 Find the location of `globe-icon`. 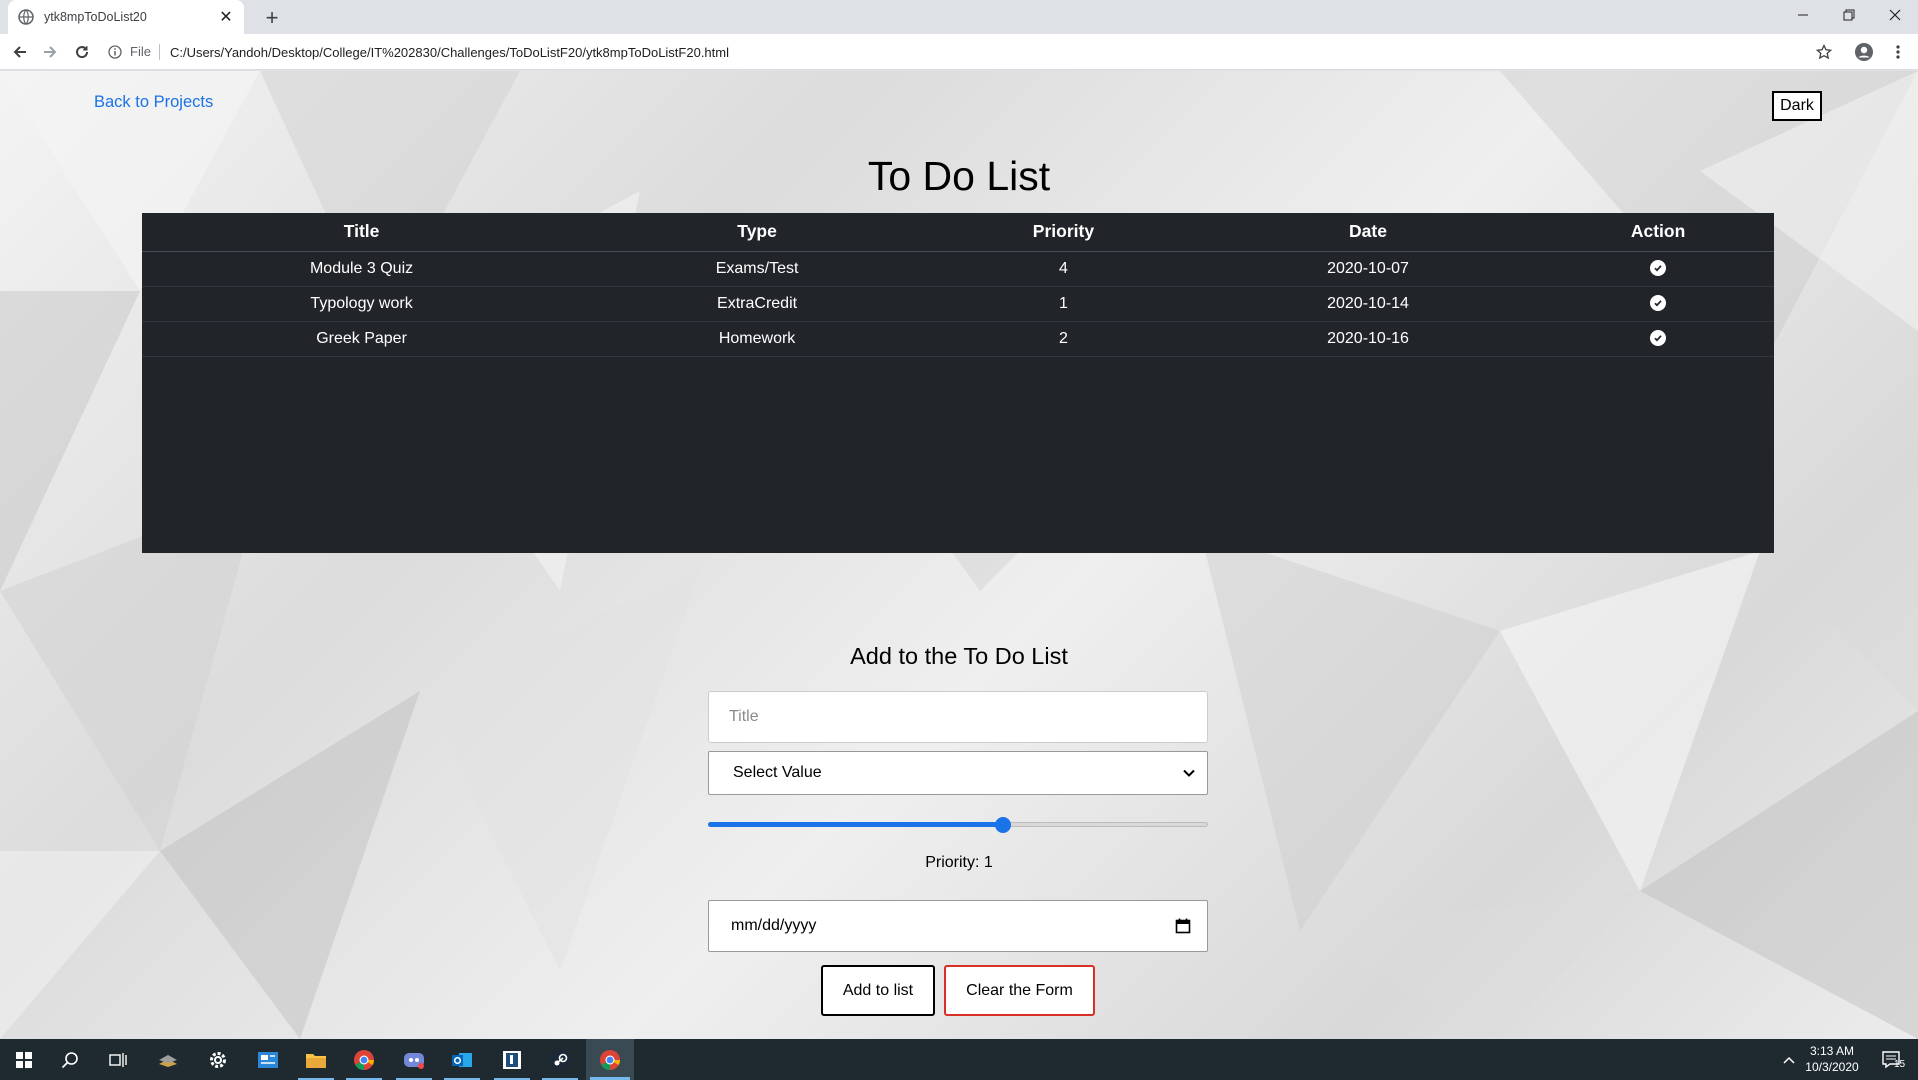

globe-icon is located at coordinates (26, 17).